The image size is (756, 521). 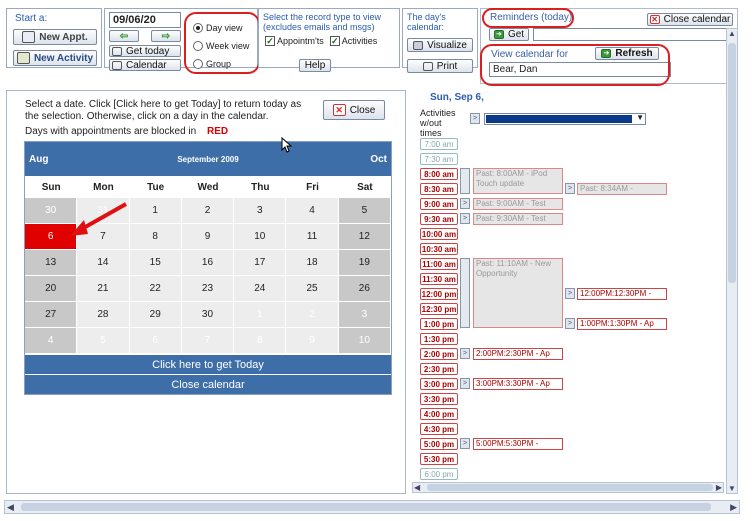 What do you see at coordinates (155, 211) in the screenshot?
I see `calendar-day: 1` at bounding box center [155, 211].